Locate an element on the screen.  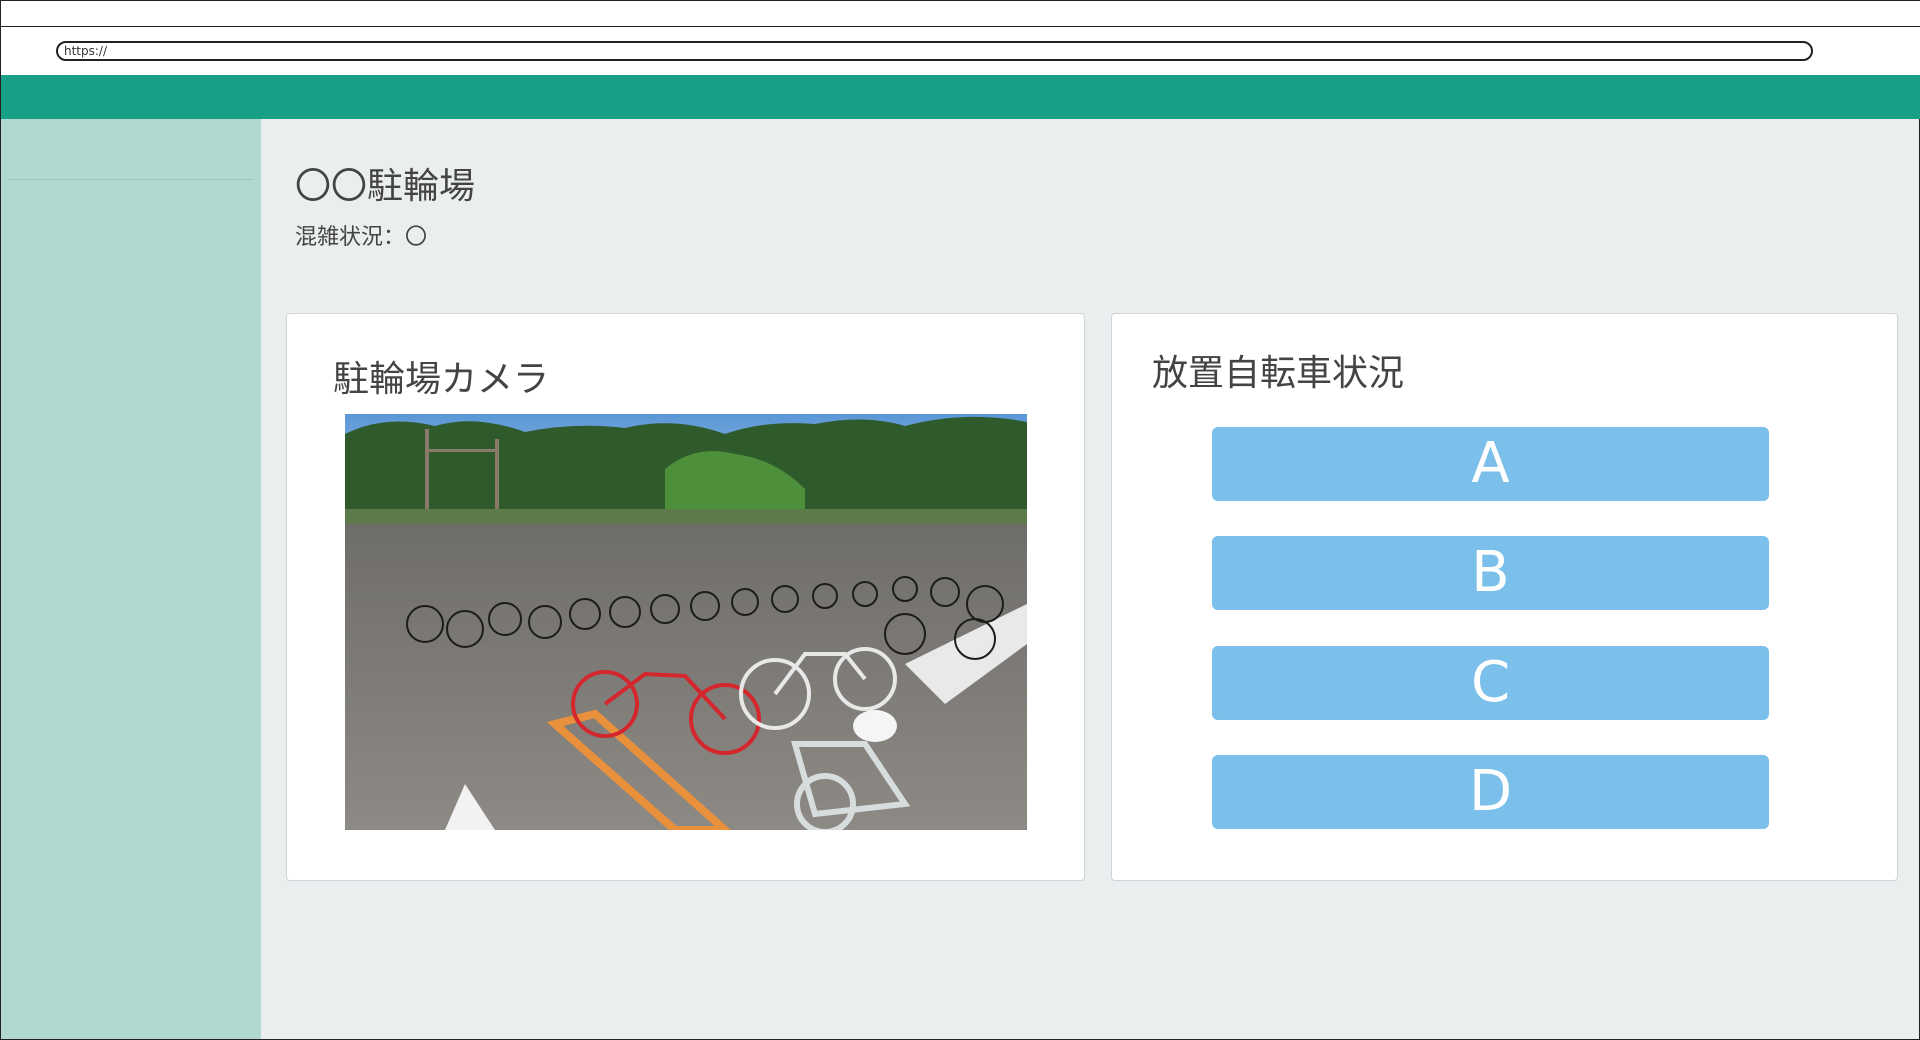
browser-title-bar is located at coordinates (960, 14).